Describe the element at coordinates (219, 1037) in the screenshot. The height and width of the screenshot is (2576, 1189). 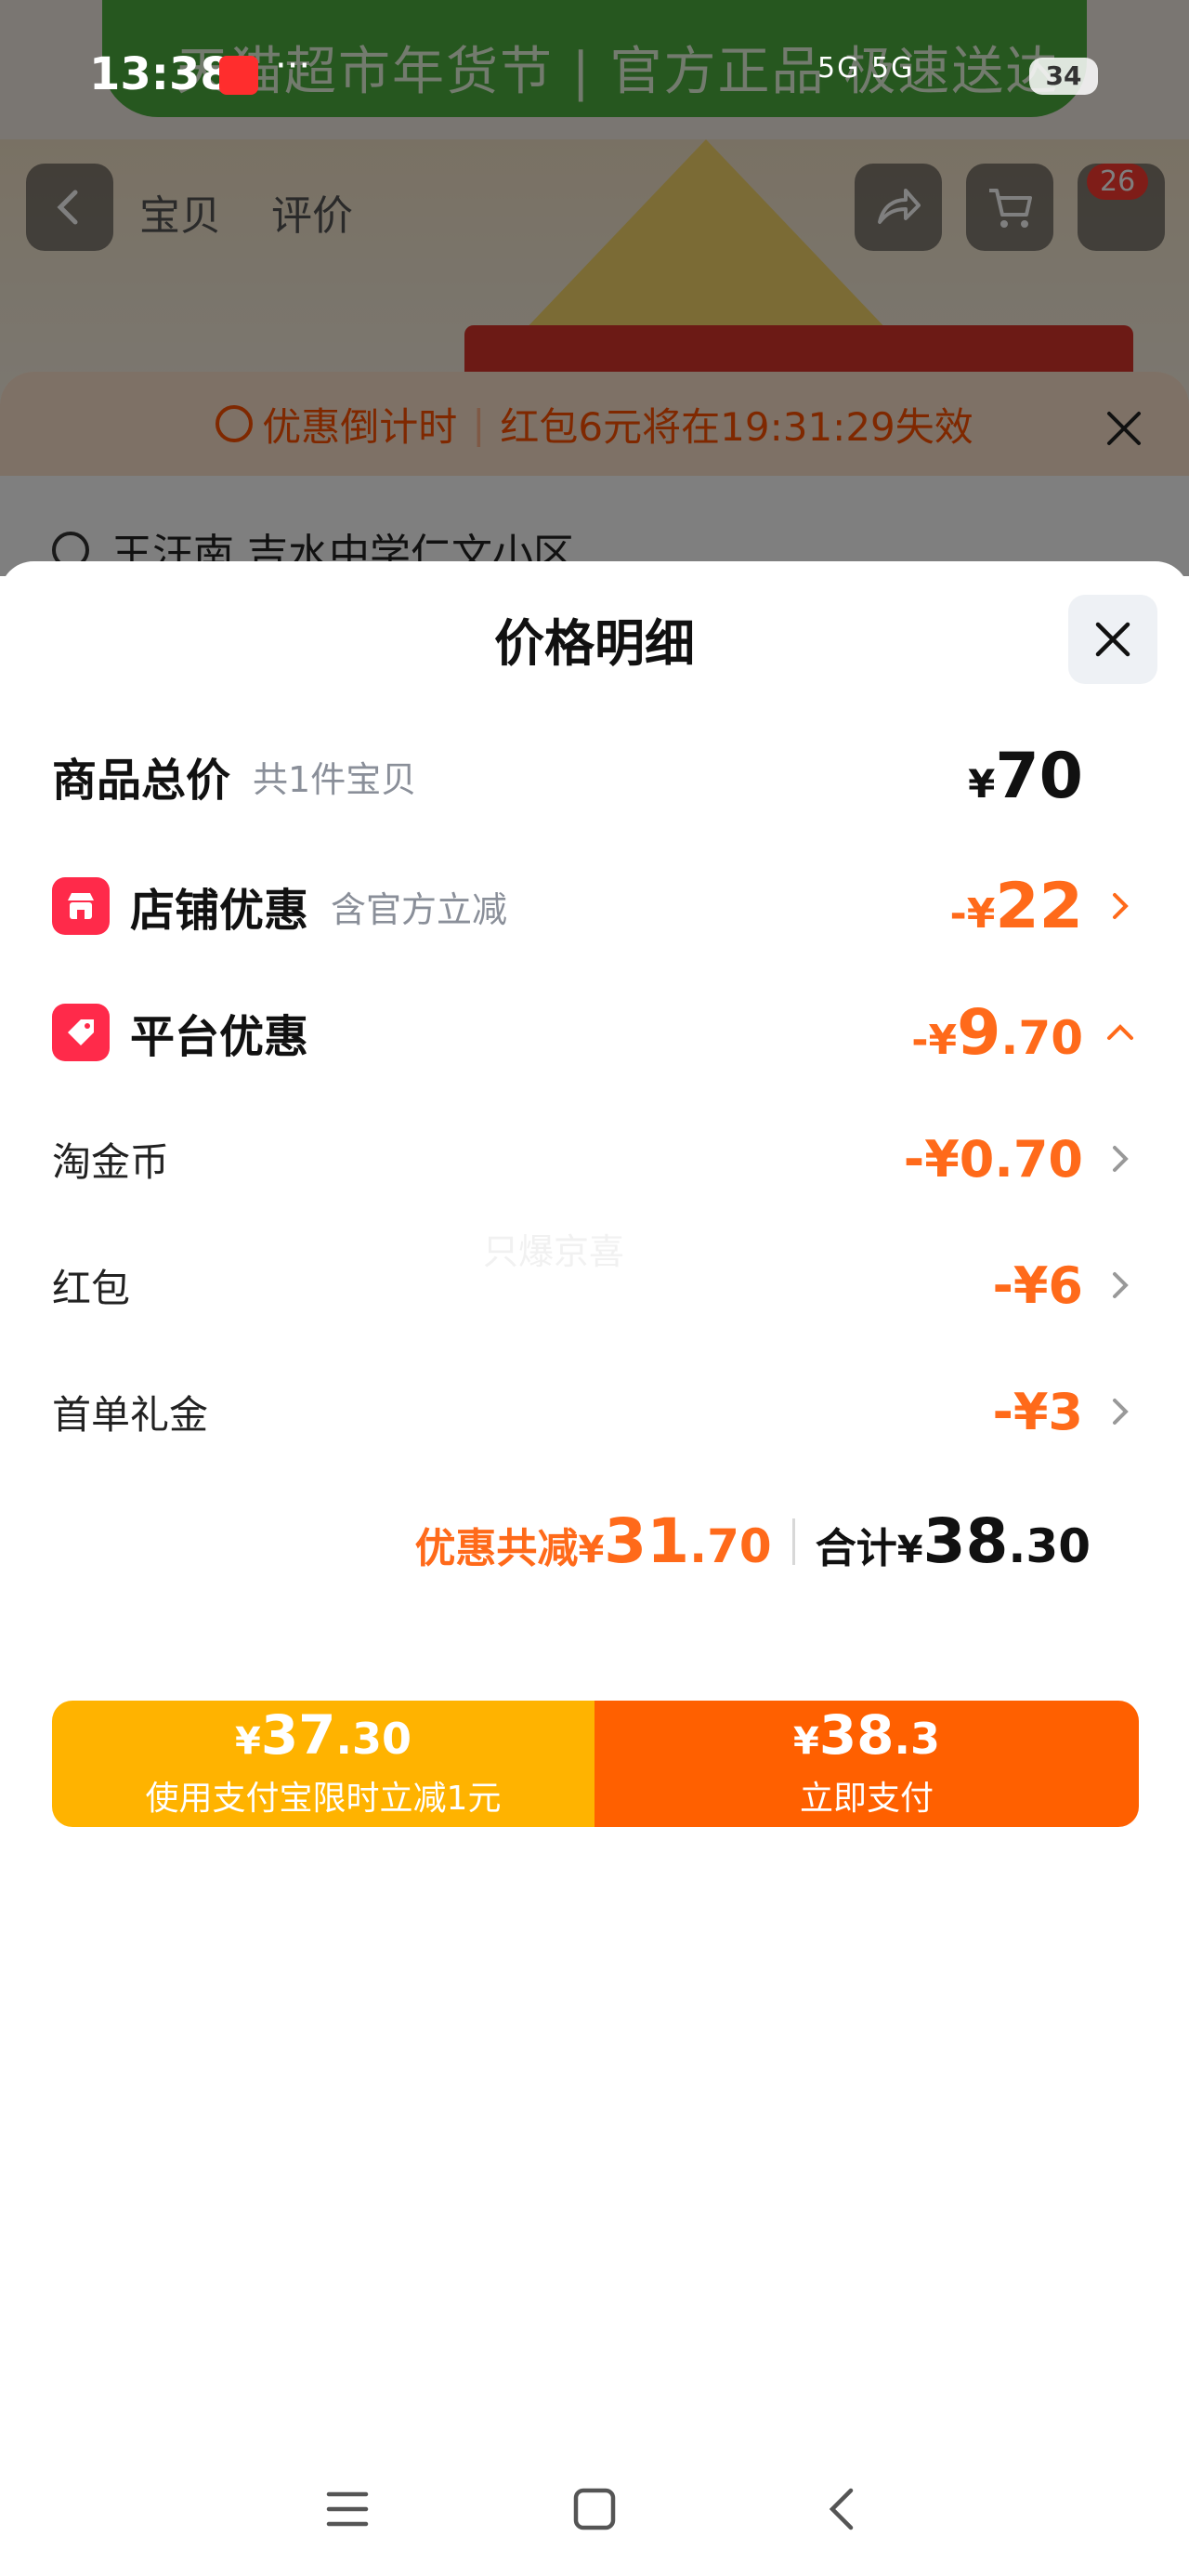
I see `platform-discount-label: 平台优惠` at that location.